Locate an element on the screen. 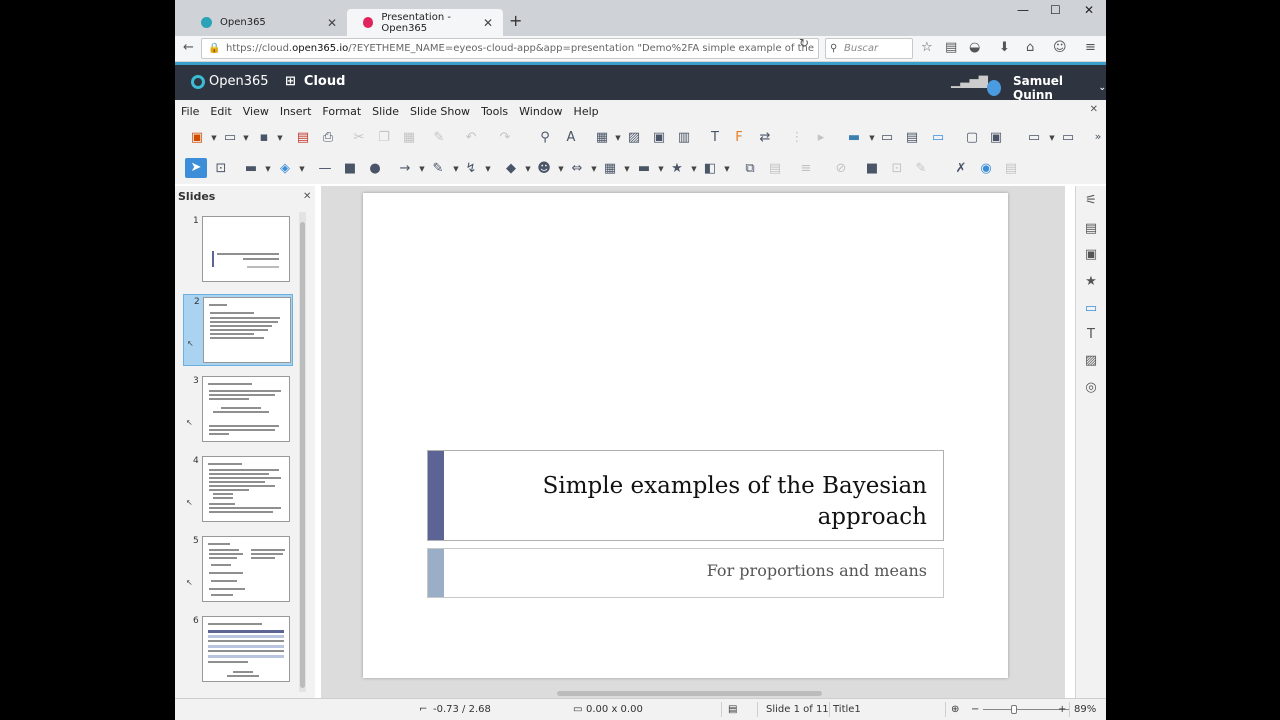 The height and width of the screenshot is (720, 1280). block-arrows-icon: ⇔ is located at coordinates (577, 168).